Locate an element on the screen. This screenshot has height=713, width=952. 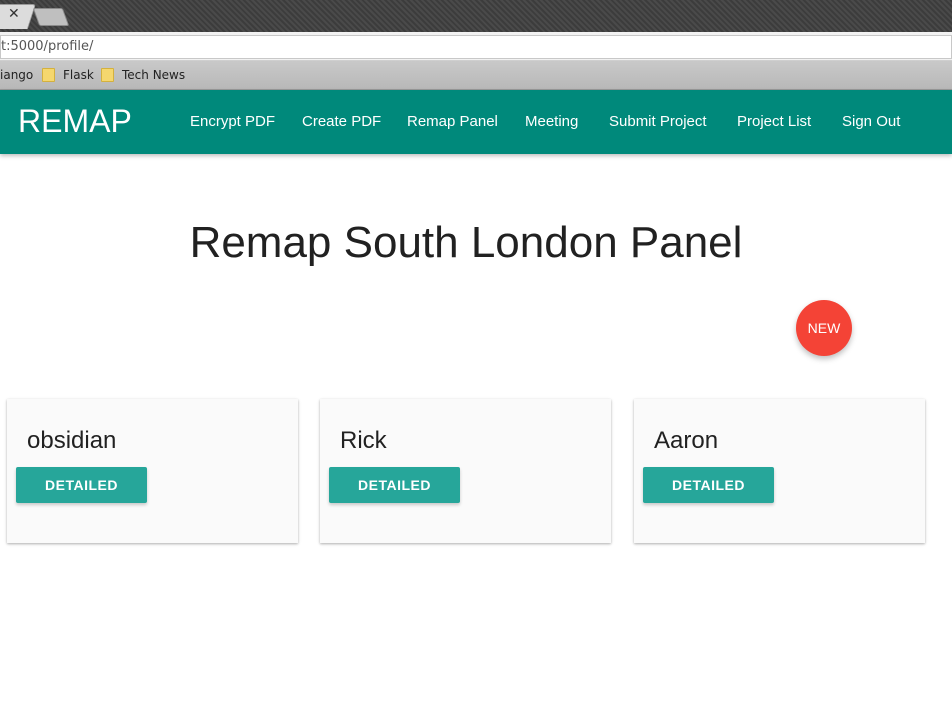
bookmarks-bar: iango Flask Tech News is located at coordinates (476, 75).